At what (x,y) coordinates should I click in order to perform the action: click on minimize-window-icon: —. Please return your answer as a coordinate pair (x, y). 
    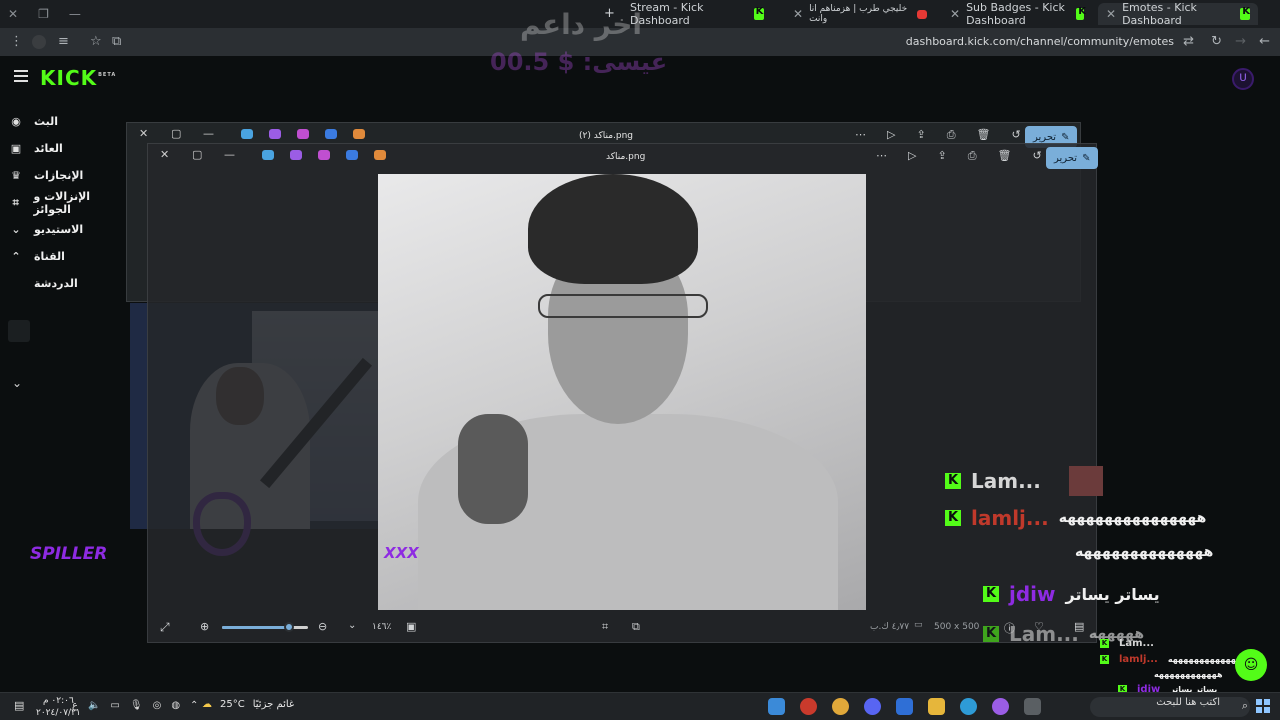
    Looking at the image, I should click on (75, 14).